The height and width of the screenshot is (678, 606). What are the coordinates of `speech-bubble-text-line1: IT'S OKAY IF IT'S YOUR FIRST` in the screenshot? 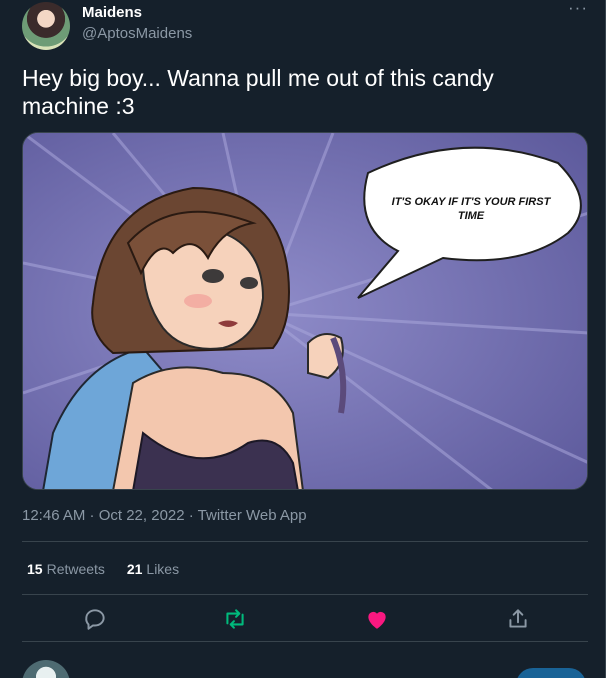 It's located at (472, 202).